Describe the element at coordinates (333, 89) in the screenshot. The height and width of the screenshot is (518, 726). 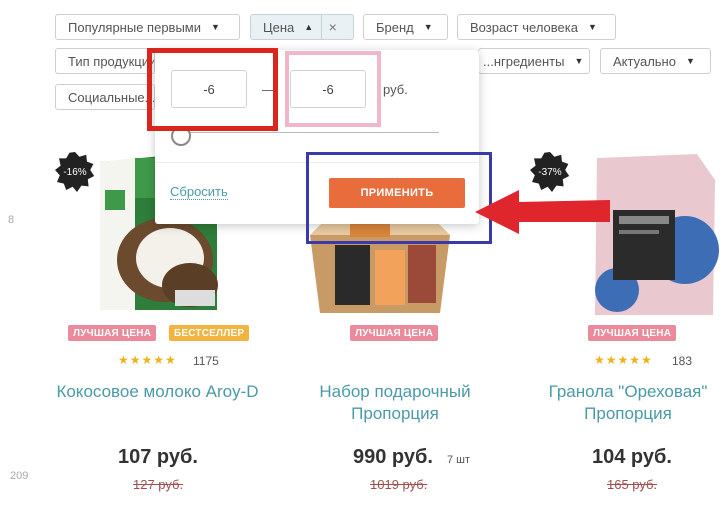
I see `annotation-pink-box` at that location.